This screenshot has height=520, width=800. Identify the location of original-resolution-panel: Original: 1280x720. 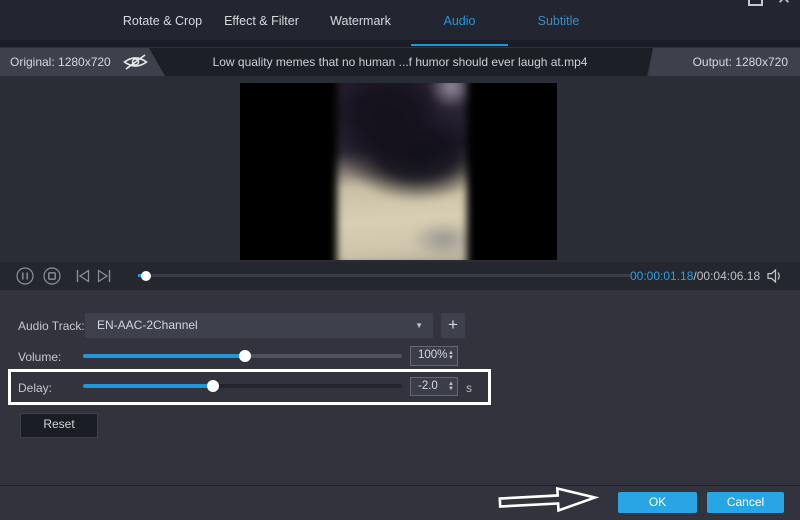
(82, 62).